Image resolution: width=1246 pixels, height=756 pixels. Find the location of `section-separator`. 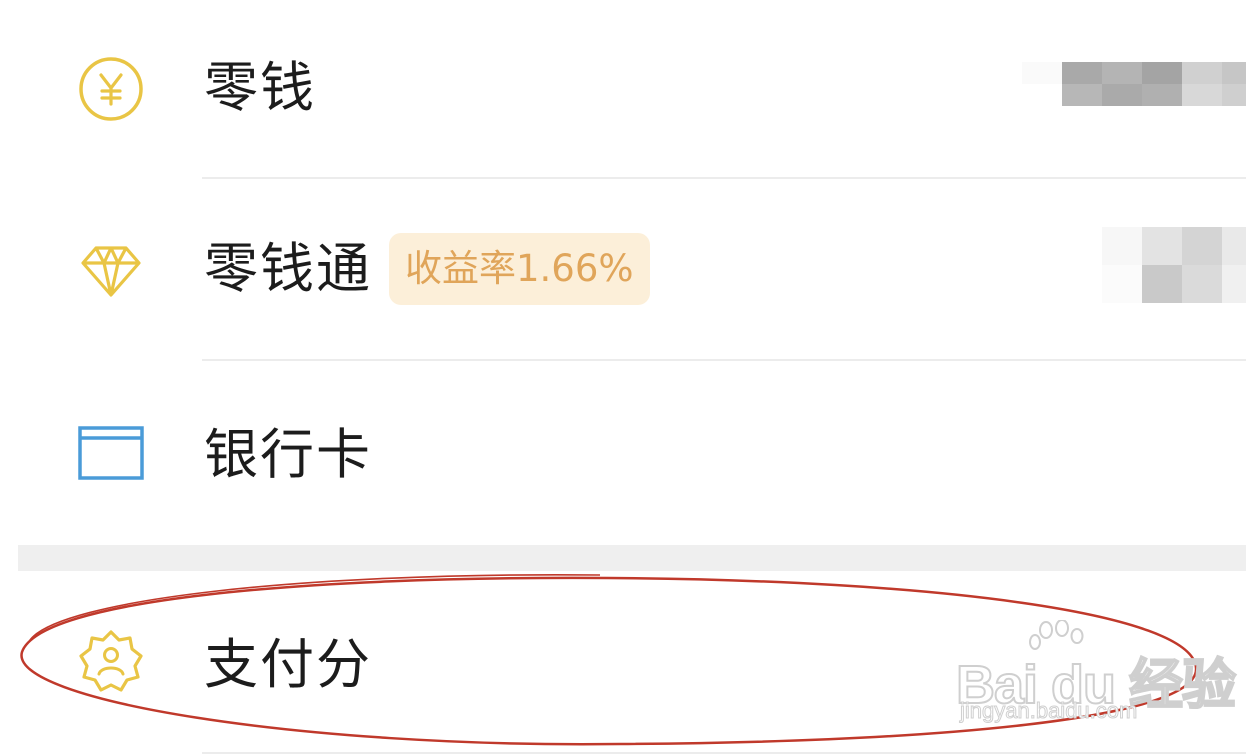

section-separator is located at coordinates (632, 558).